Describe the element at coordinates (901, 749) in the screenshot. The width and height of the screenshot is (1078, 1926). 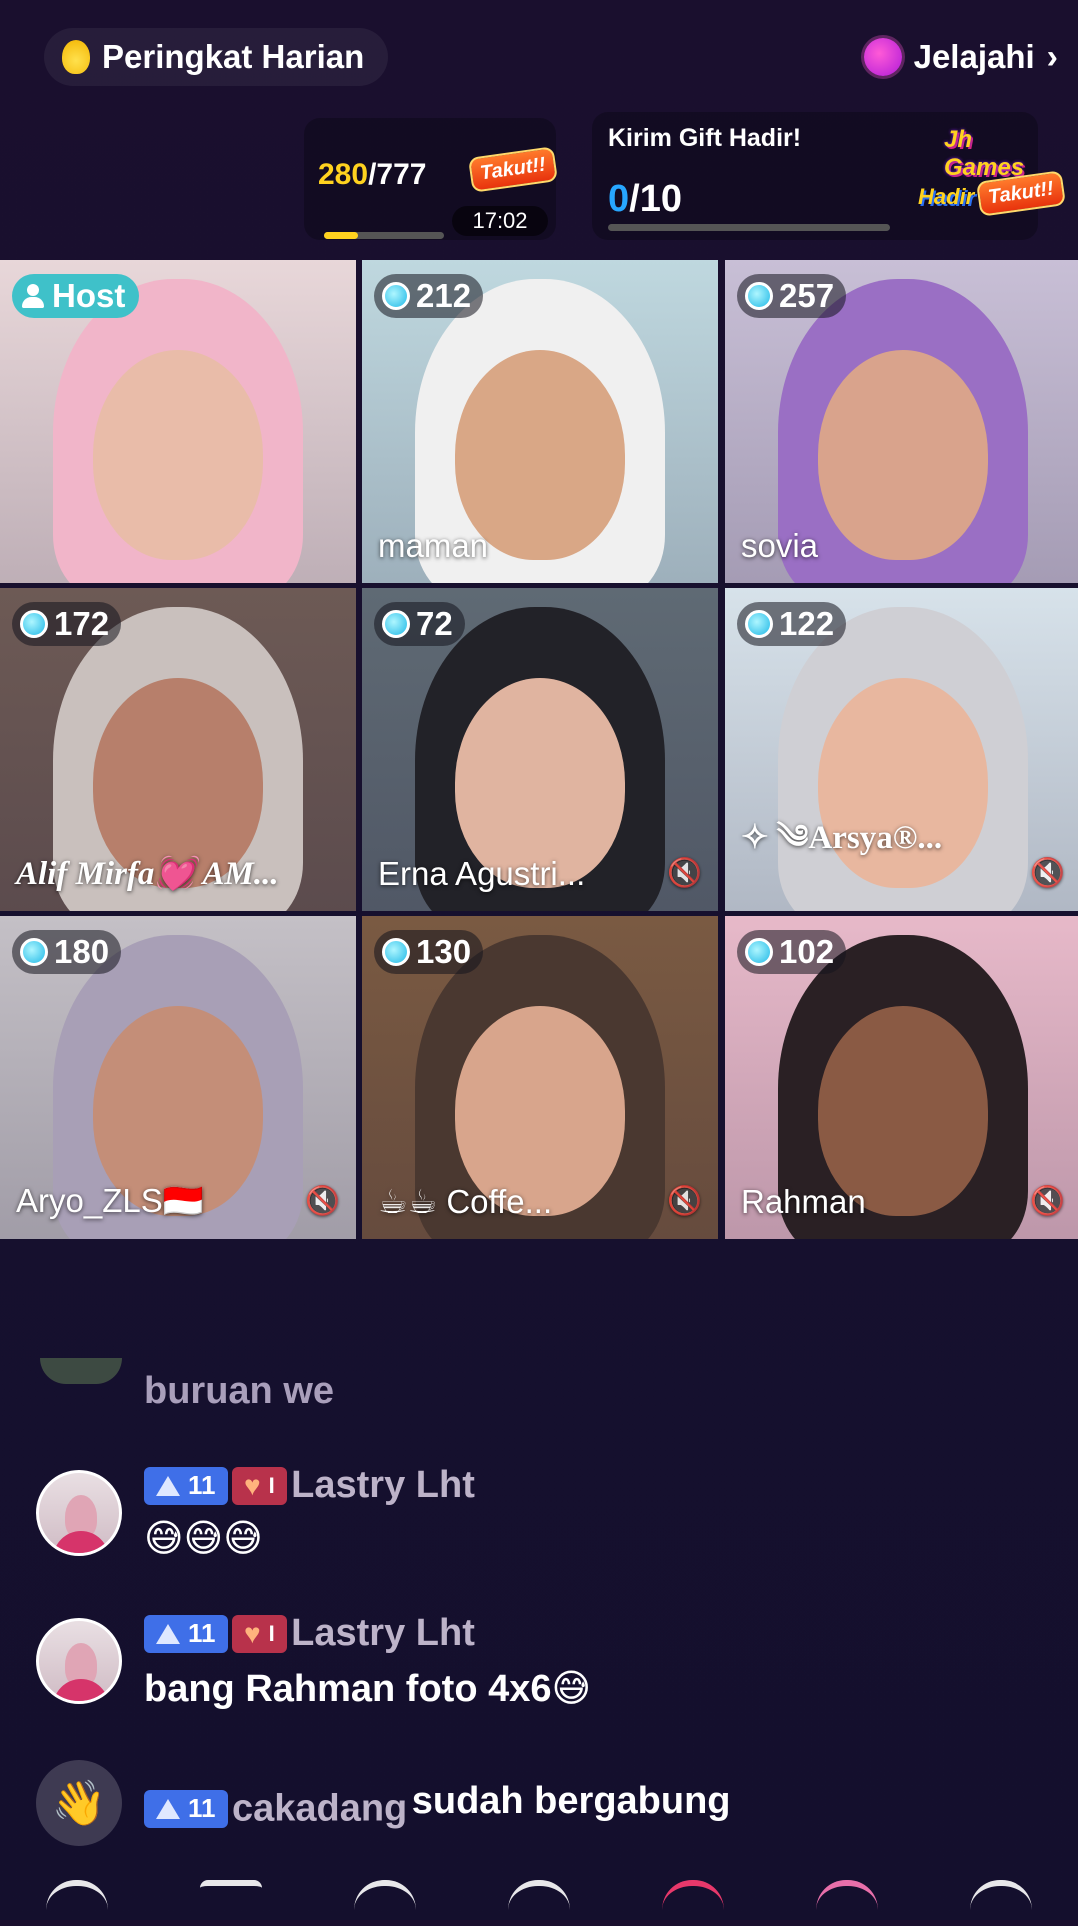
I see `seat-tile: 122 ✧ ༄Arsya®... 🔇` at that location.